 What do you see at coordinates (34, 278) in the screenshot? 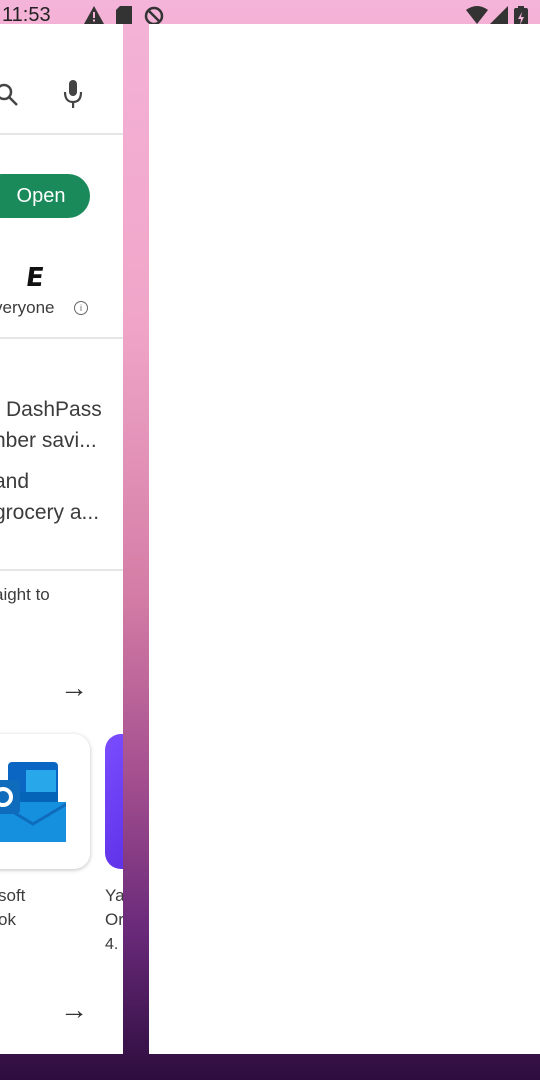
I see `esrb-rating-icon: E` at bounding box center [34, 278].